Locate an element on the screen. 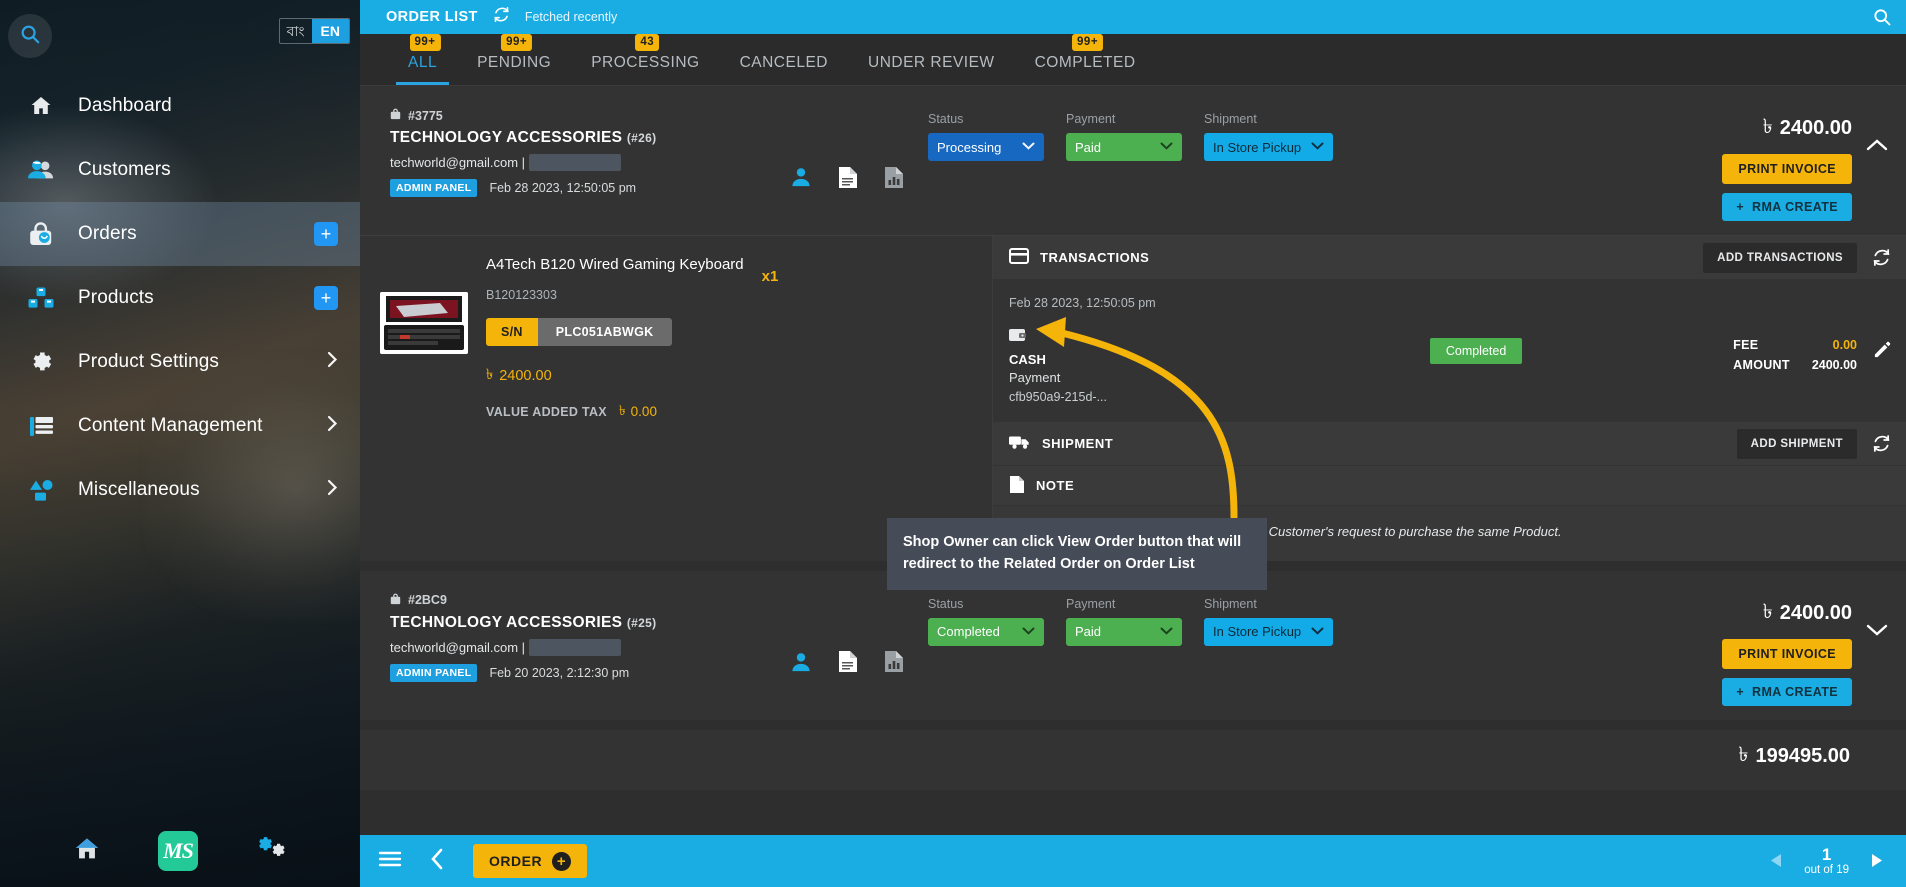  amount-value: 2400.00 is located at coordinates (1834, 365).